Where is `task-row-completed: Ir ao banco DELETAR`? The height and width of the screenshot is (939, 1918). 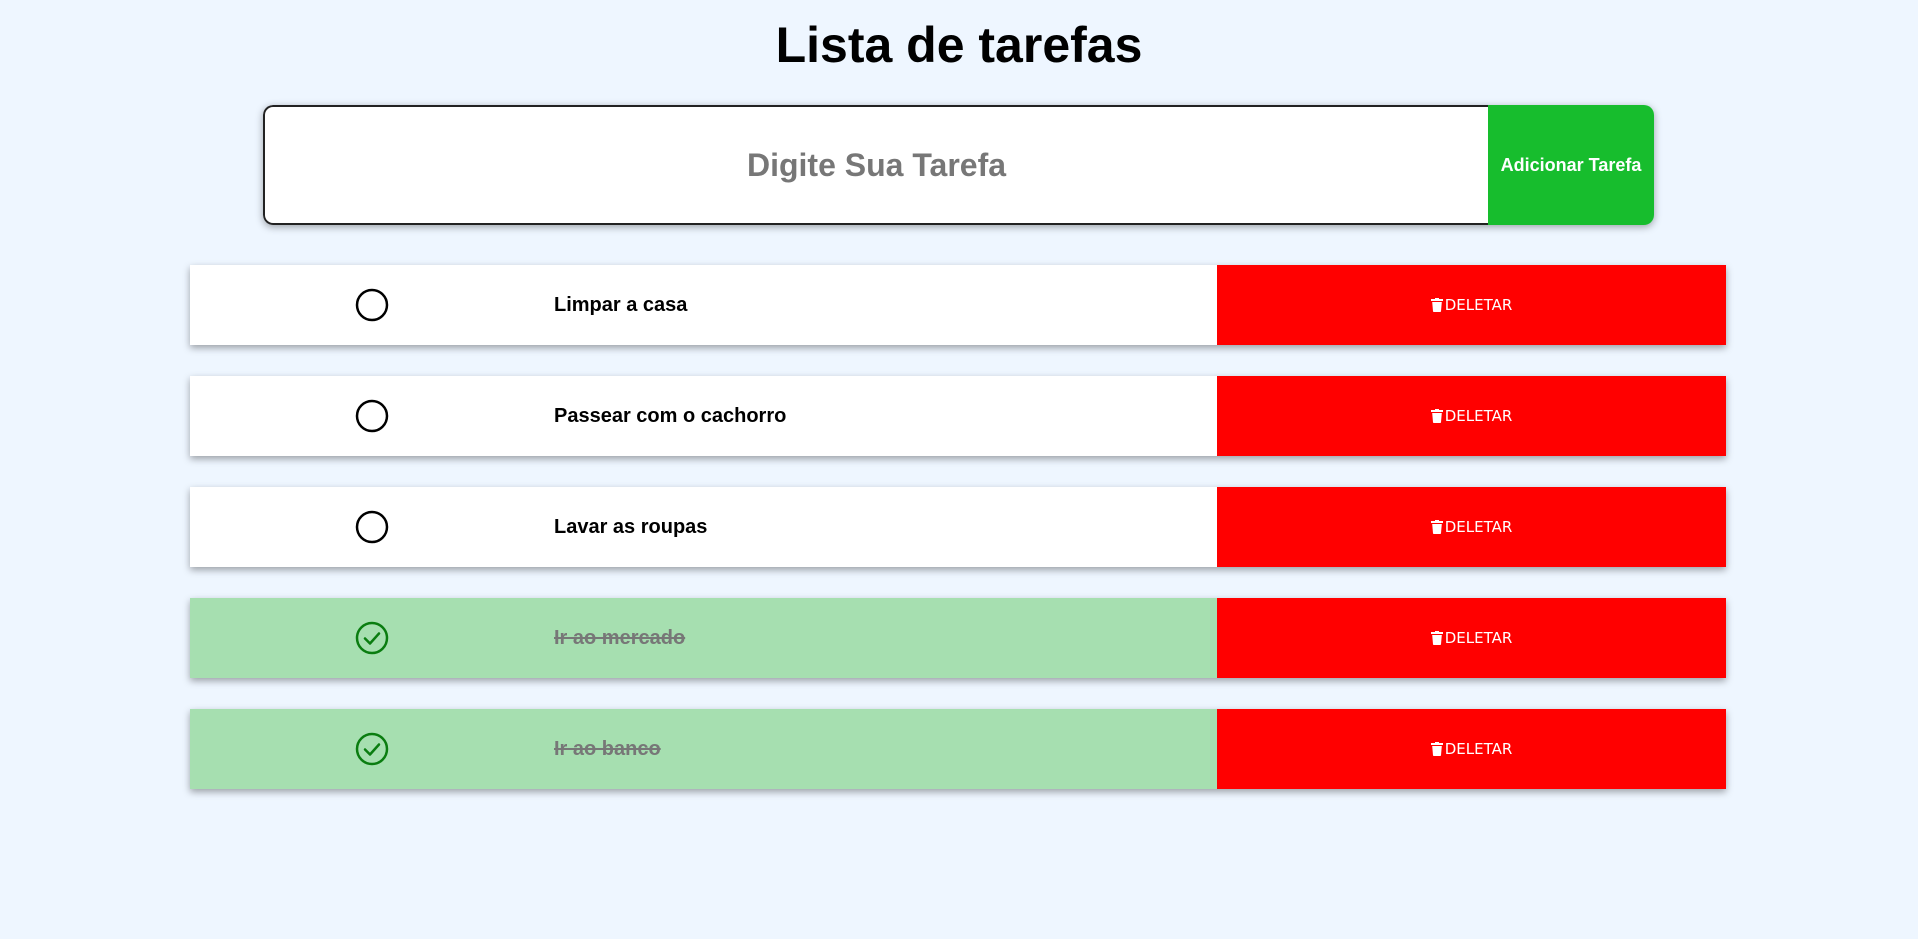
task-row-completed: Ir ao banco DELETAR is located at coordinates (958, 749).